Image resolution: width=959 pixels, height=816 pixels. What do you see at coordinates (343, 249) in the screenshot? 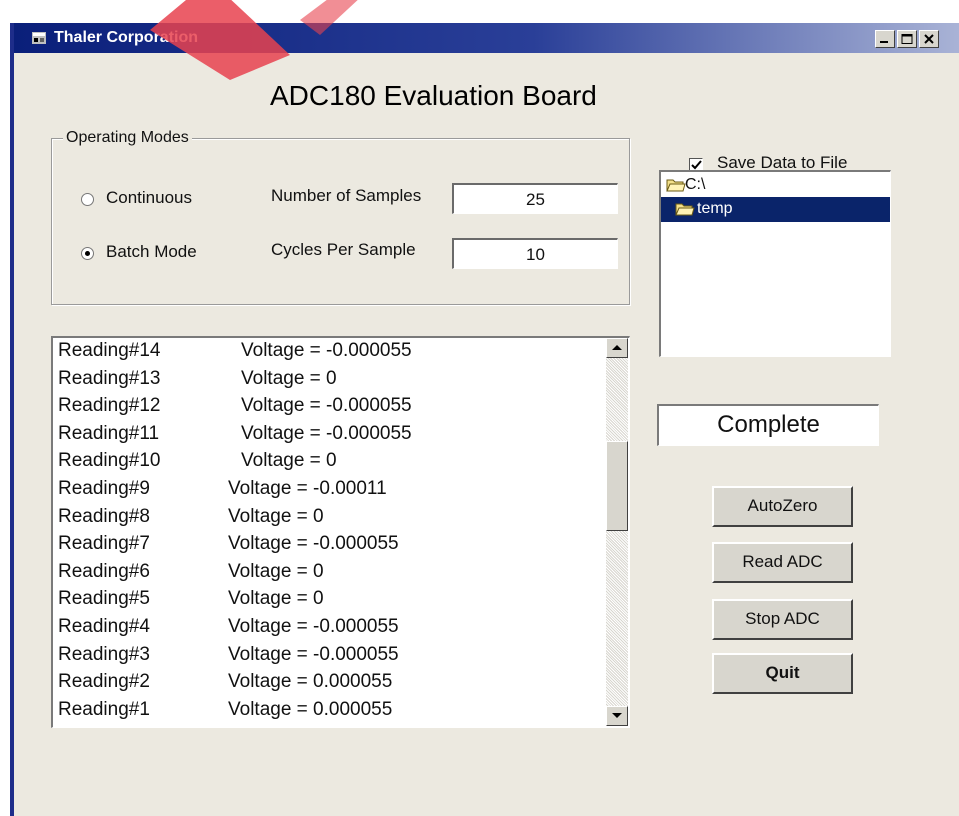
I see `cycles-per-sample-label: Cycles Per Sample` at bounding box center [343, 249].